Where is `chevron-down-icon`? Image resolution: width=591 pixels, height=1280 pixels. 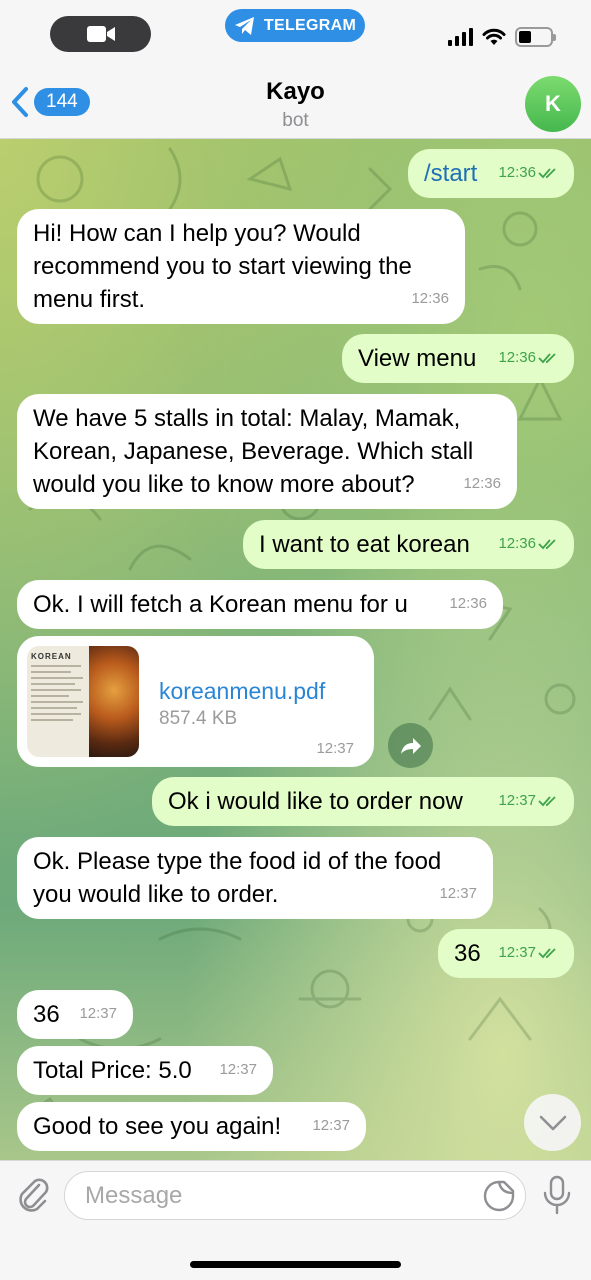 chevron-down-icon is located at coordinates (552, 1122).